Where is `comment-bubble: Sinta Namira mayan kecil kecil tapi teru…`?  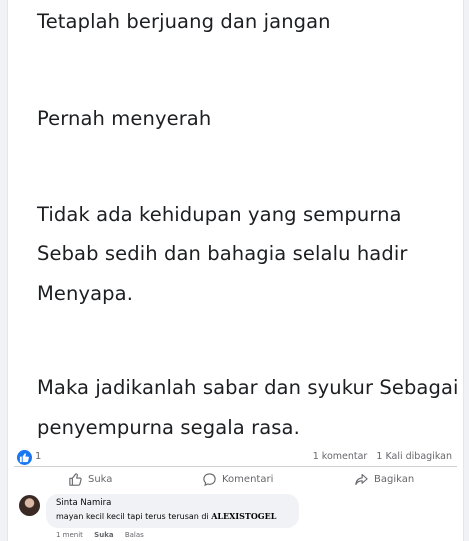
comment-bubble: Sinta Namira mayan kecil kecil tapi teru… is located at coordinates (172, 511).